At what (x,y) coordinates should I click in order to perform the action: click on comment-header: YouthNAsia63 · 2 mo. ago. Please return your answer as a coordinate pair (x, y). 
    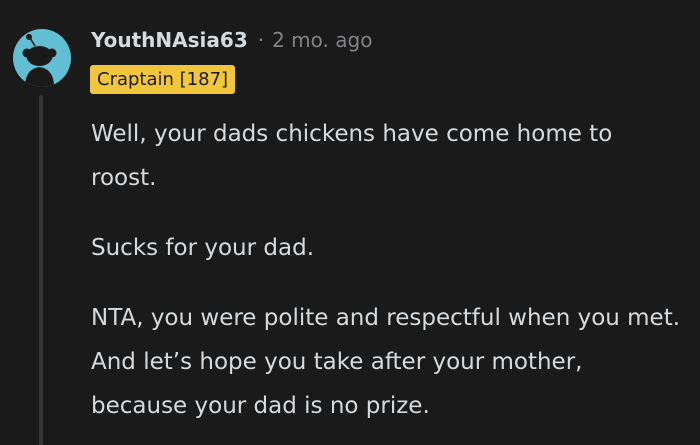
    Looking at the image, I should click on (231, 40).